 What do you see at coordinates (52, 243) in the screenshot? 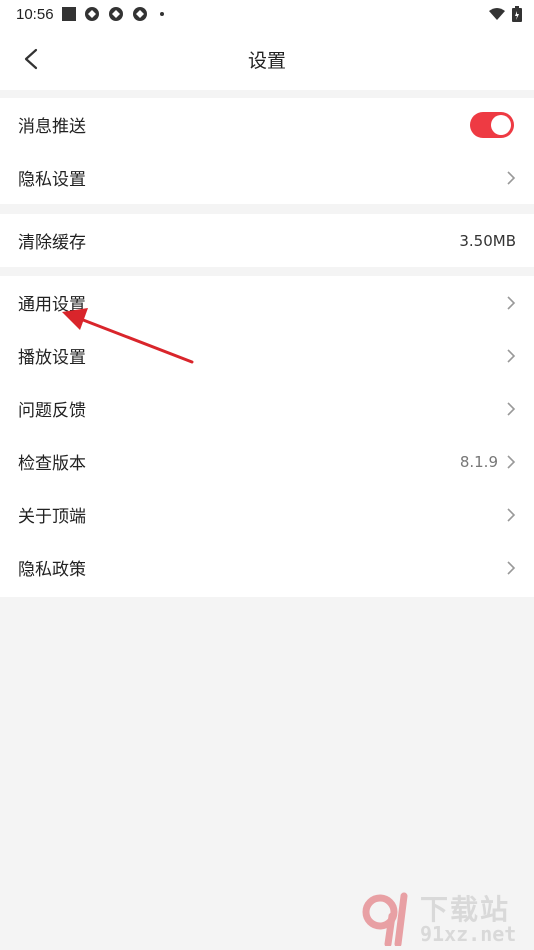
I see `row-label: 清除缓存` at bounding box center [52, 243].